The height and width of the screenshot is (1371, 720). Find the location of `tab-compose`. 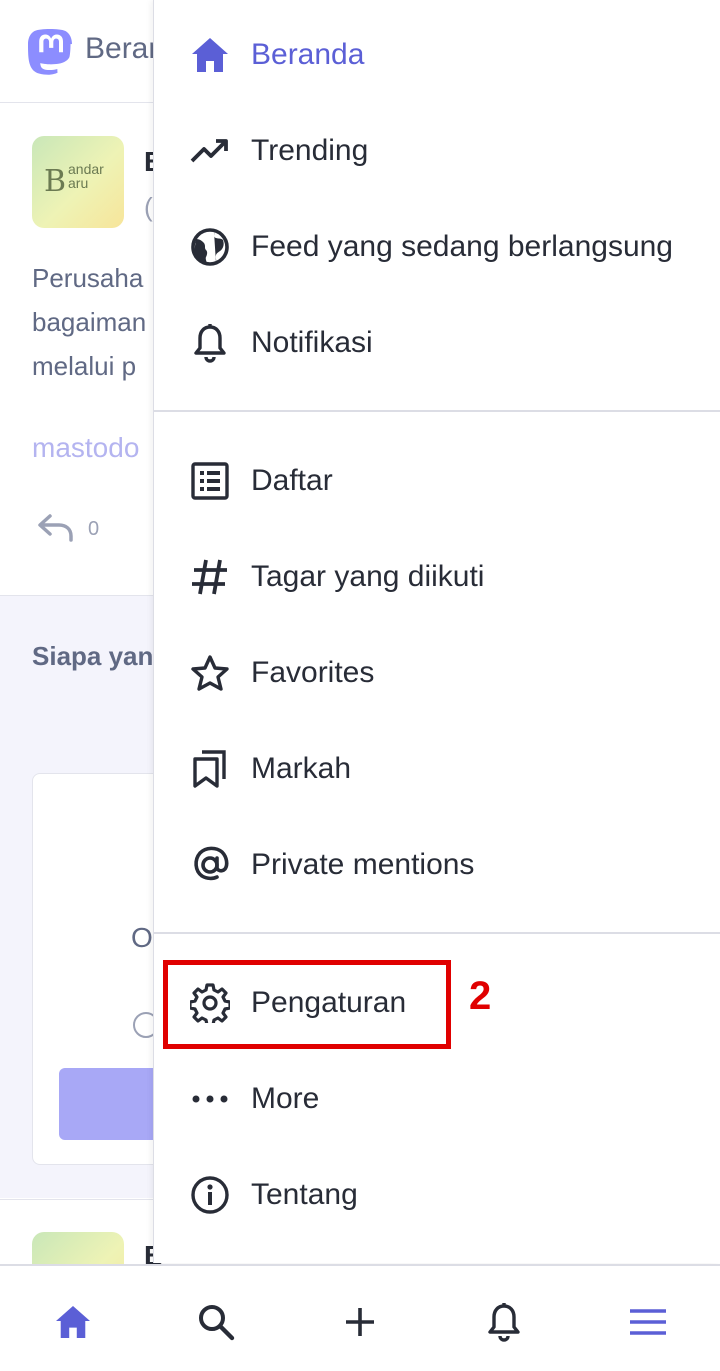

tab-compose is located at coordinates (360, 1322).